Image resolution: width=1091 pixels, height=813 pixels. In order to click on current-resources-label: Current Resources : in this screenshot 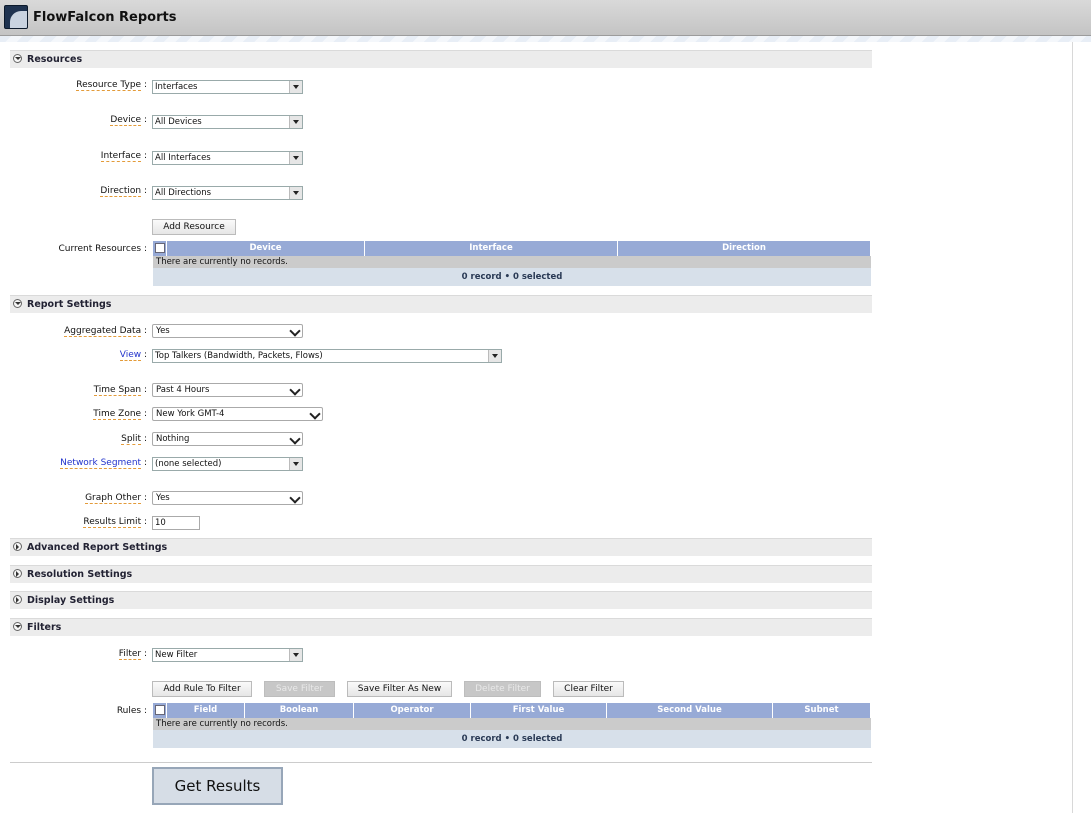, I will do `click(102, 249)`.